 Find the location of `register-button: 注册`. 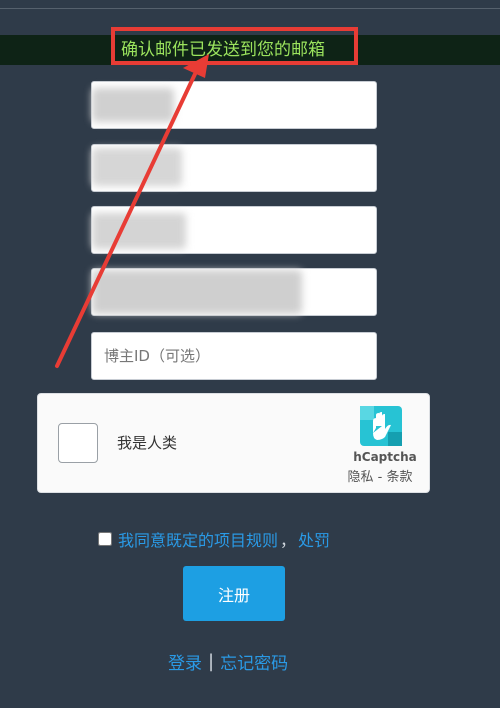

register-button: 注册 is located at coordinates (234, 593).